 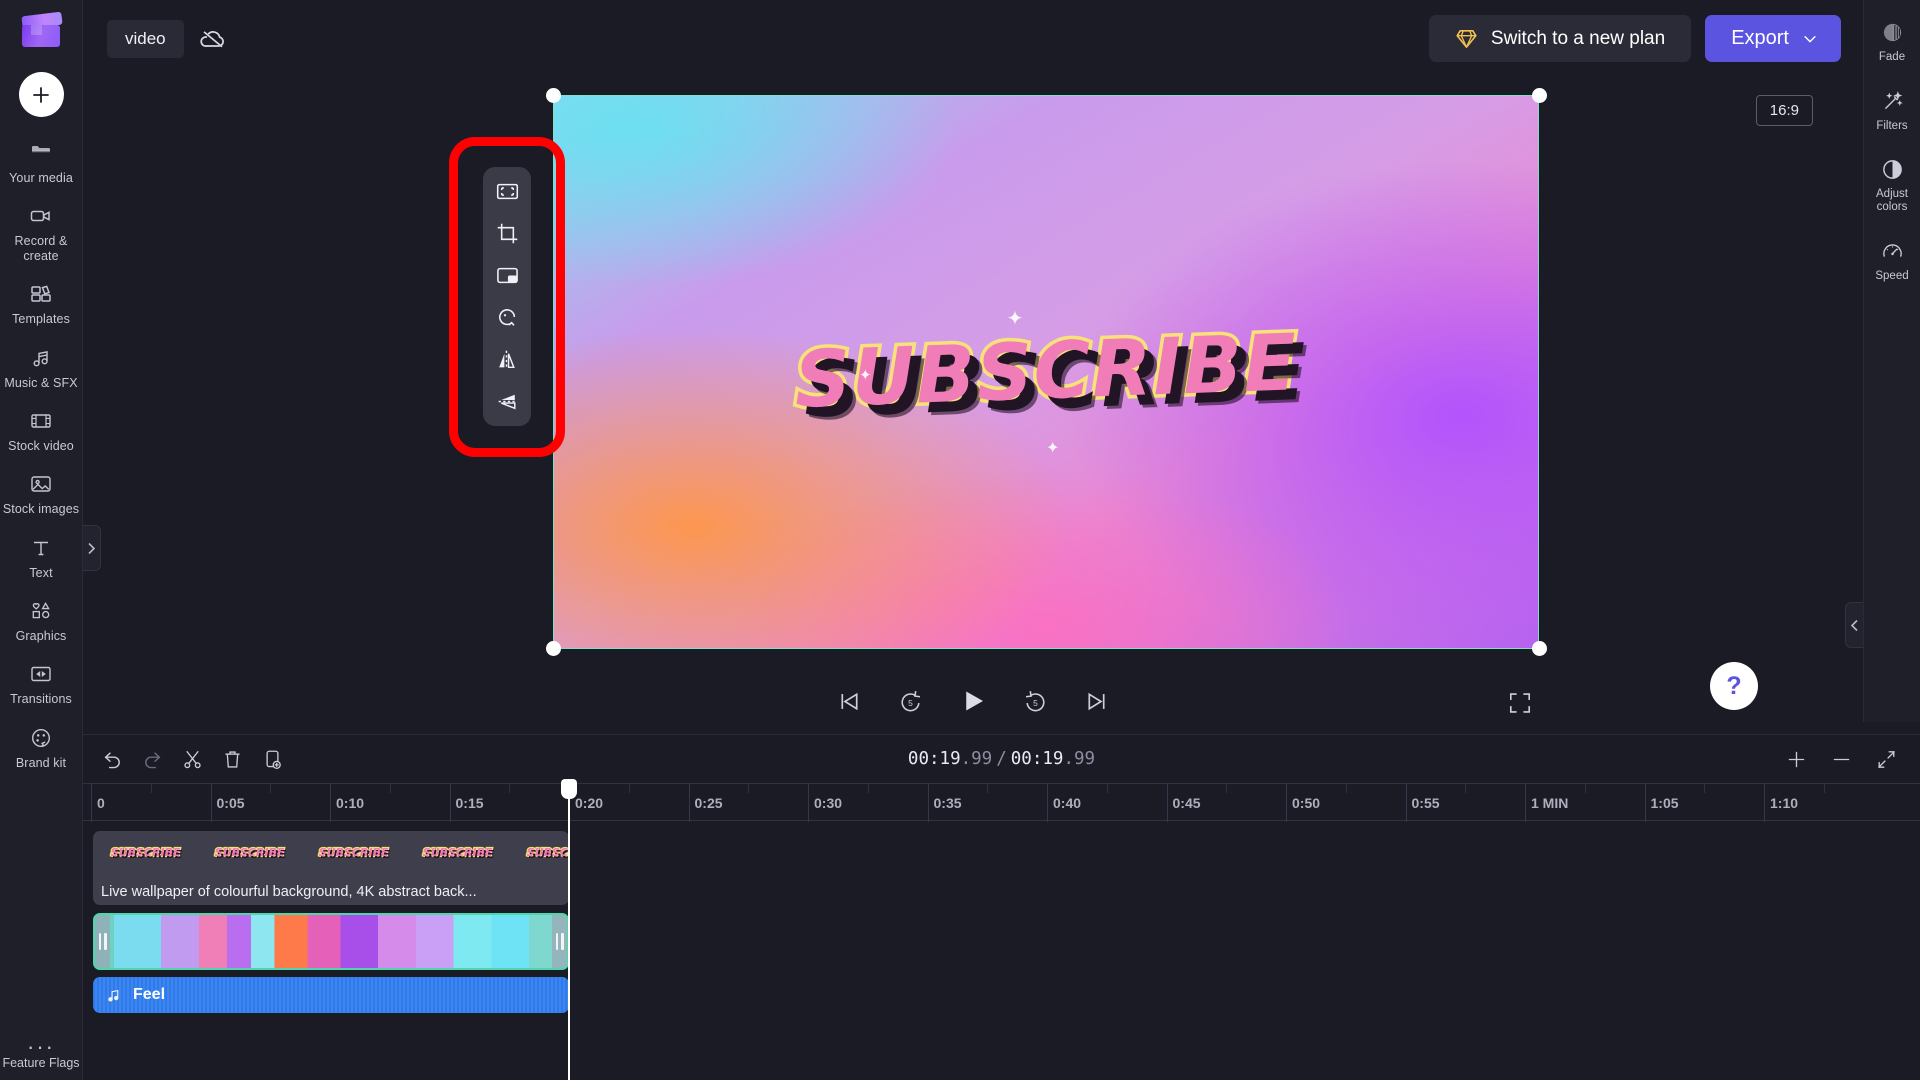 What do you see at coordinates (507, 275) in the screenshot?
I see `picture-in-picture-icon` at bounding box center [507, 275].